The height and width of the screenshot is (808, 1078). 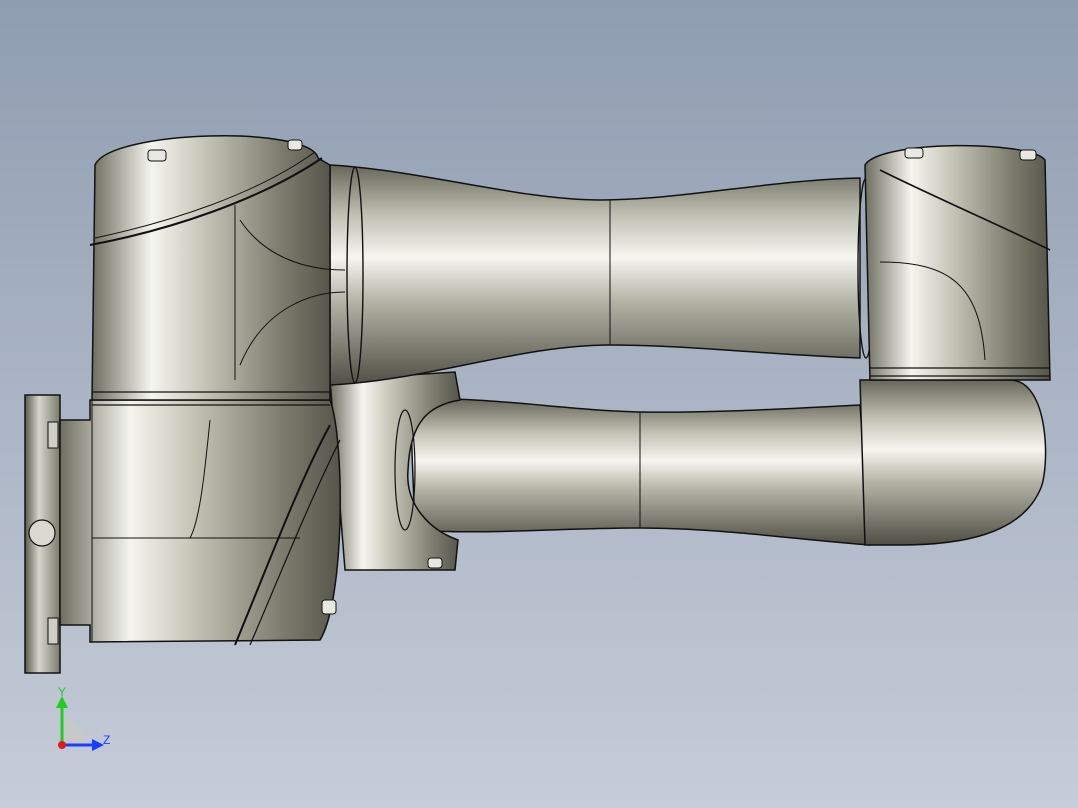 I want to click on z-axis-label: Z, so click(x=106, y=740).